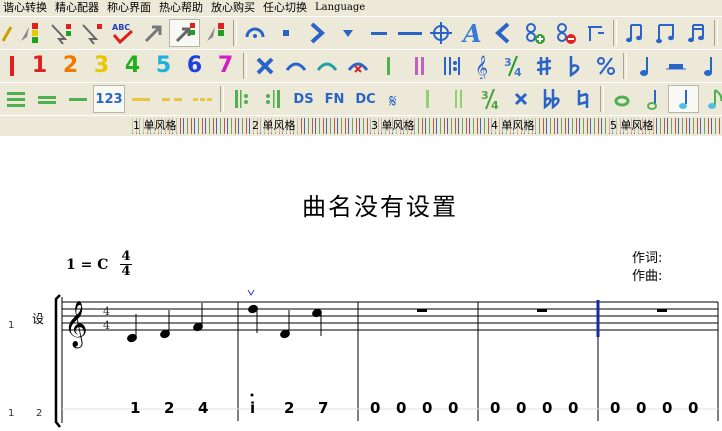 This screenshot has width=722, height=431. I want to click on text-a-icon: A, so click(471, 33).